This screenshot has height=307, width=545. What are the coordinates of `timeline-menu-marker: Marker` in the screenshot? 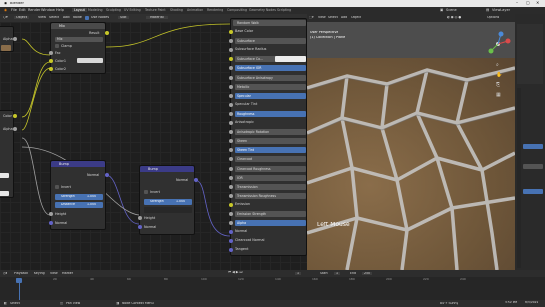 It's located at (67, 273).